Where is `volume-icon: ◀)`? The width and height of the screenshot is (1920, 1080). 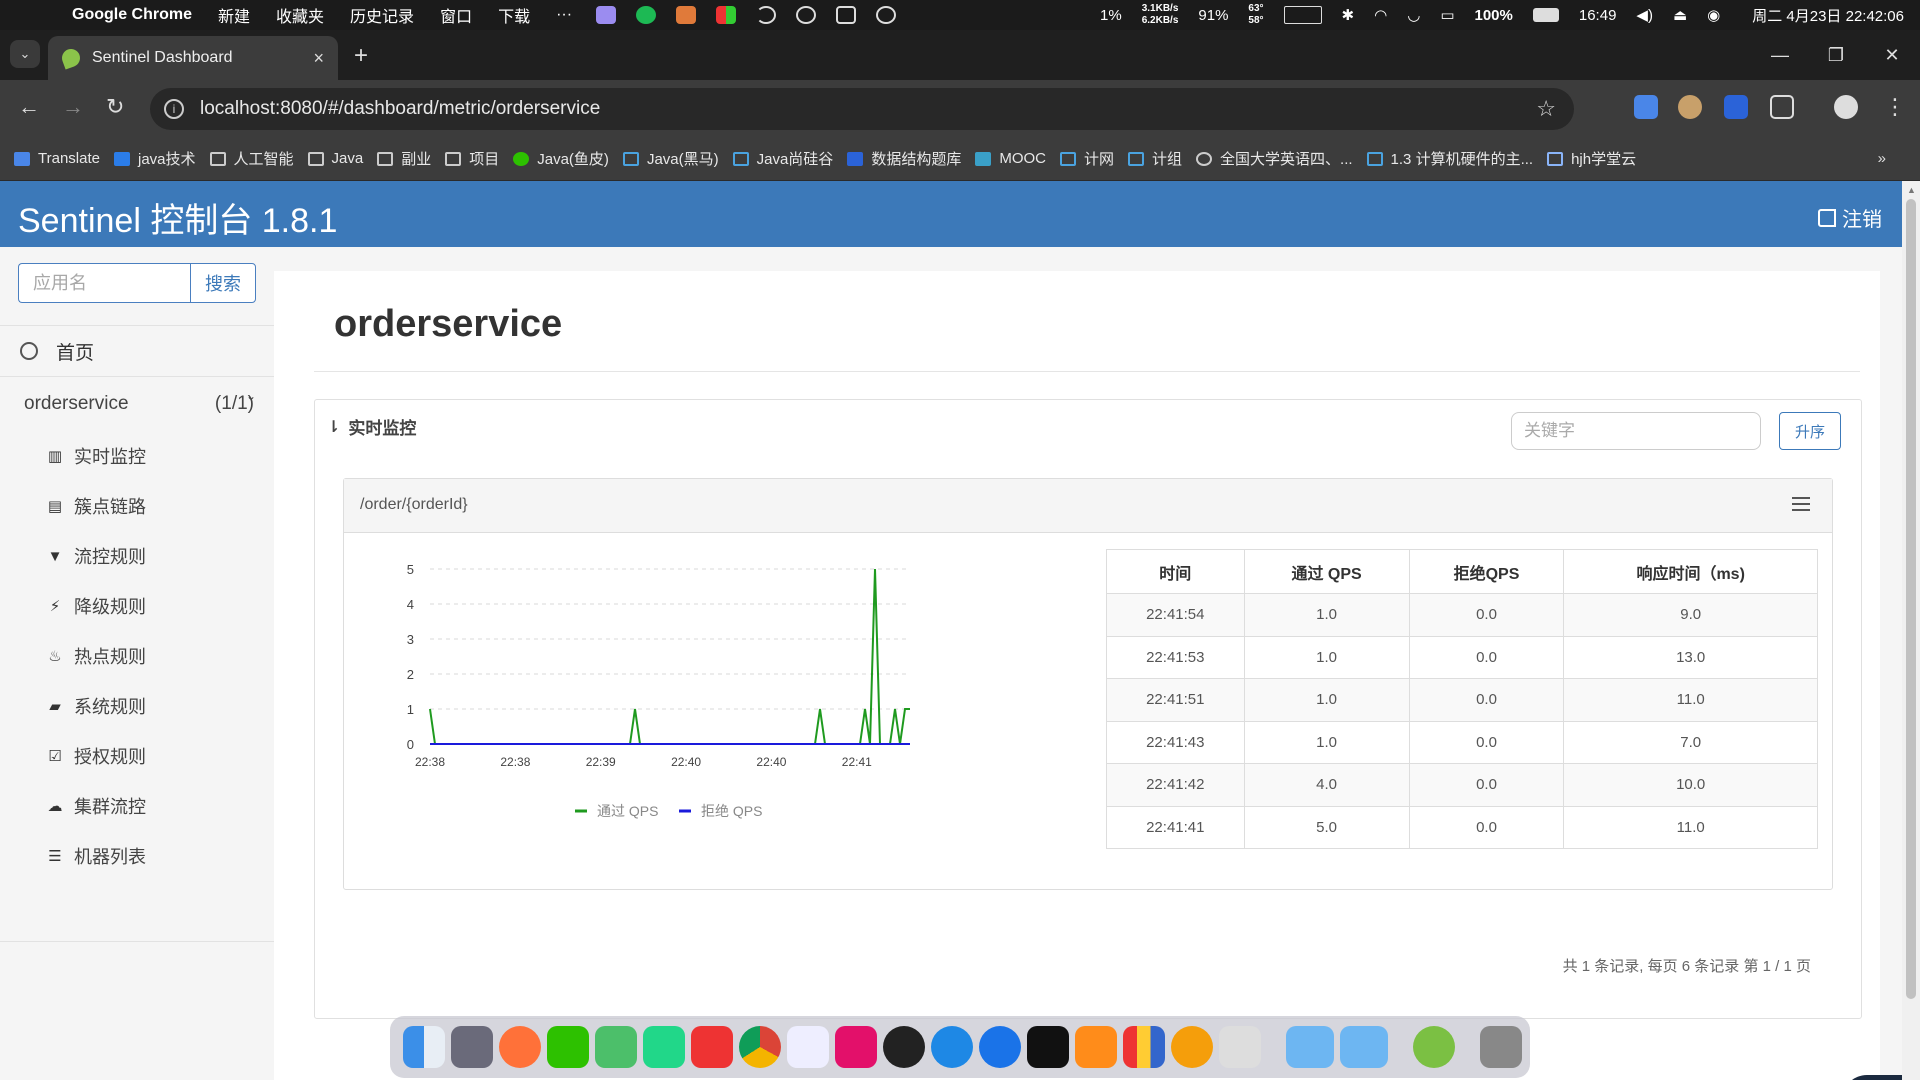
volume-icon: ◀) is located at coordinates (1644, 15).